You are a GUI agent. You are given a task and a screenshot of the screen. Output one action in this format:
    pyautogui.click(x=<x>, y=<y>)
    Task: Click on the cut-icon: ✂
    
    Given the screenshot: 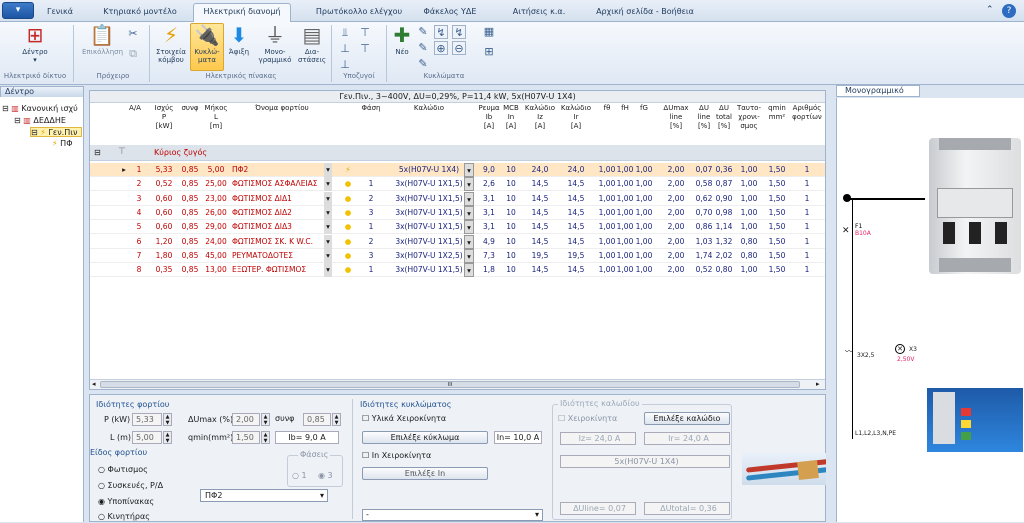 What is the action you would take?
    pyautogui.click(x=133, y=34)
    